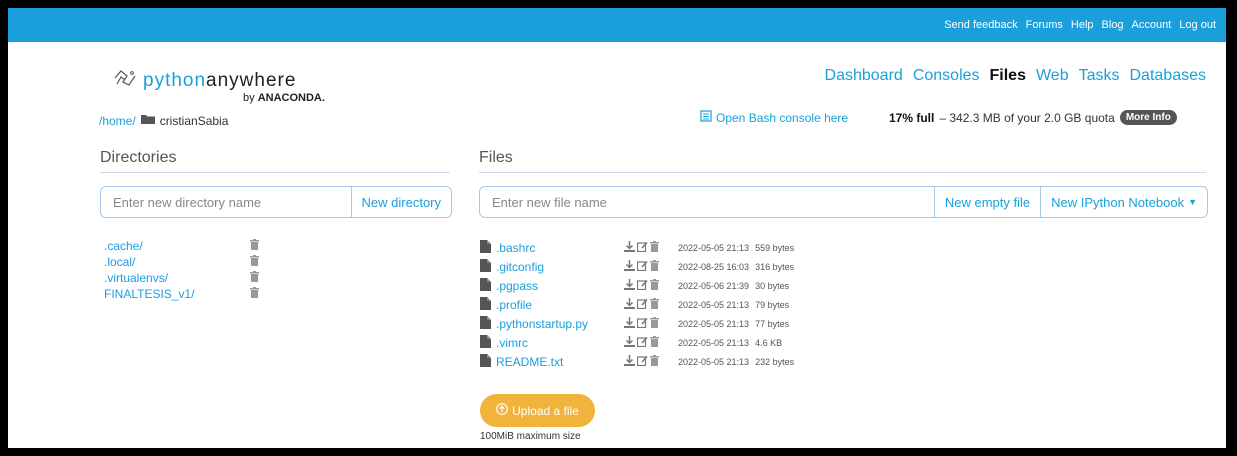 The width and height of the screenshot is (1237, 456). What do you see at coordinates (251, 80) in the screenshot?
I see `logo-anywhere: anywhere` at bounding box center [251, 80].